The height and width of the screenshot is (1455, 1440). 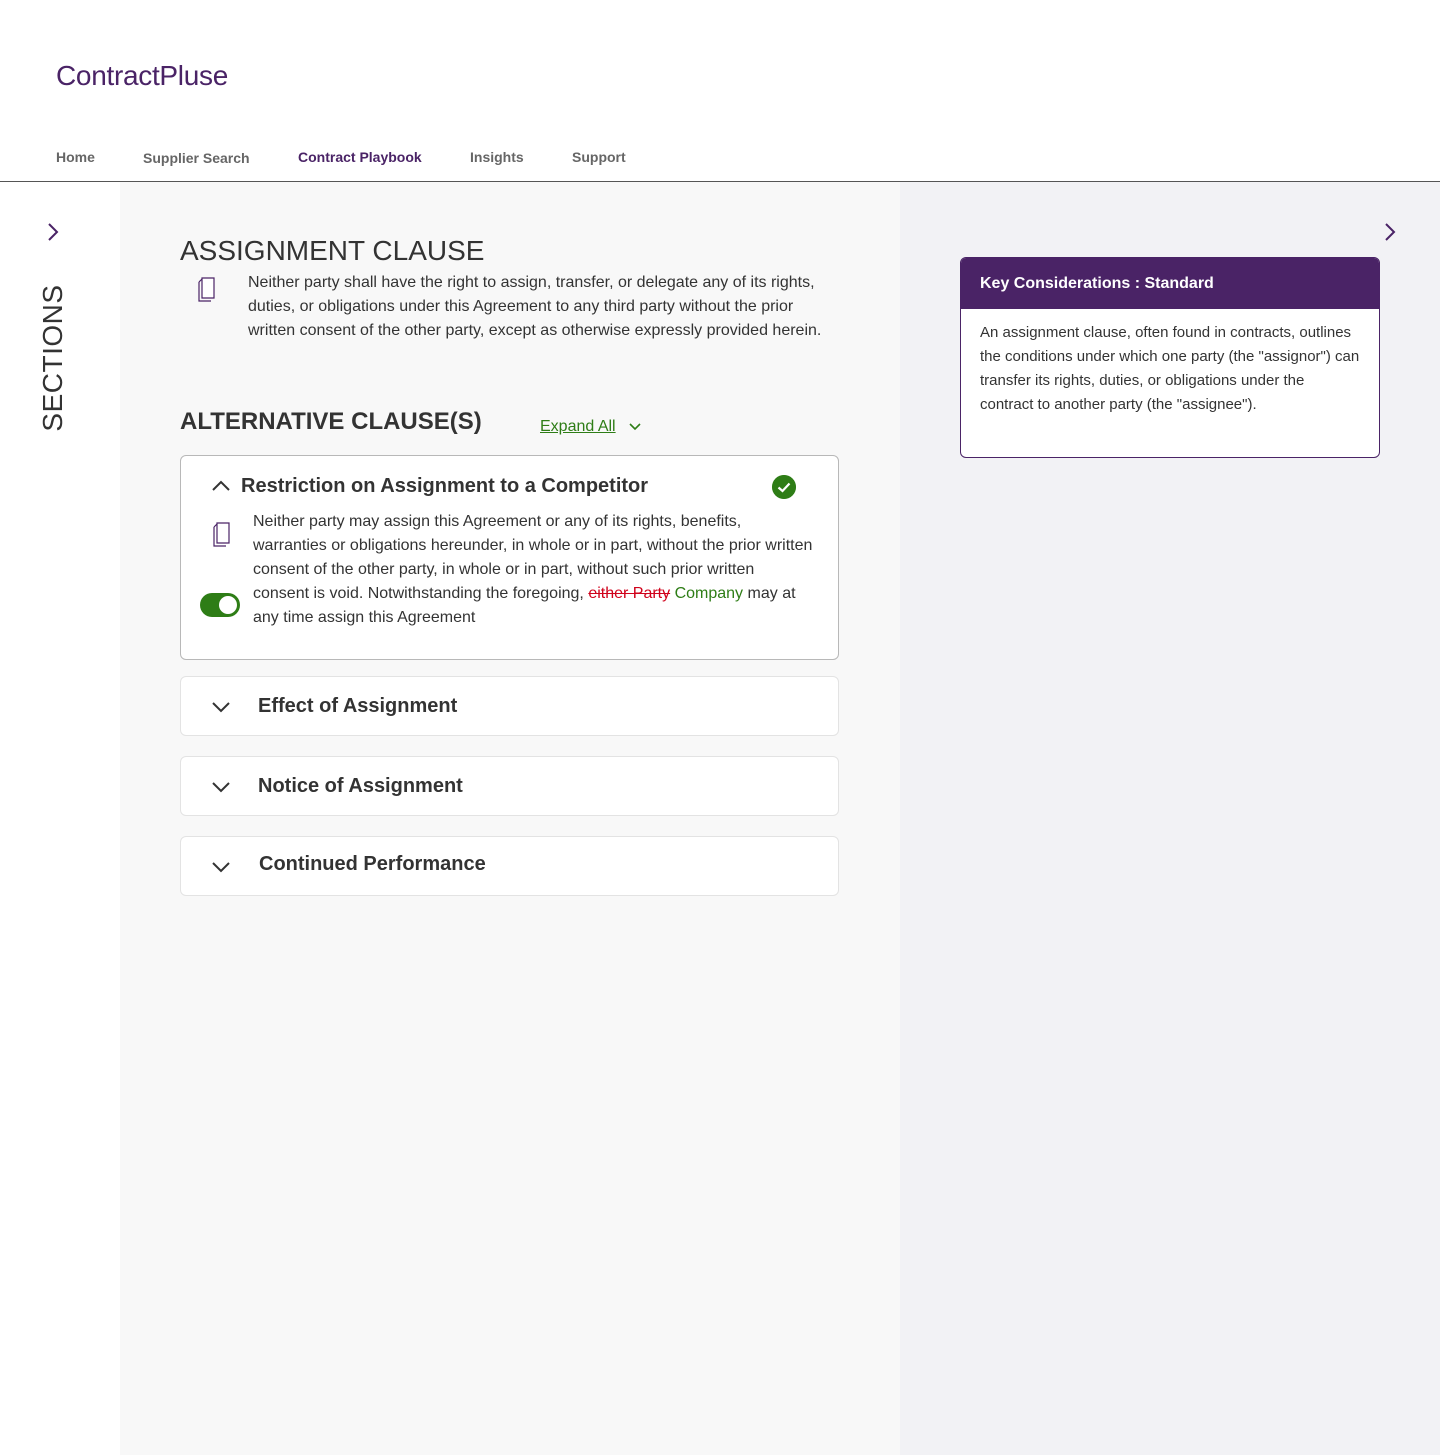 What do you see at coordinates (331, 421) in the screenshot?
I see `alternative-clauses-title: ALTERNATIVE CLAUSE(S)` at bounding box center [331, 421].